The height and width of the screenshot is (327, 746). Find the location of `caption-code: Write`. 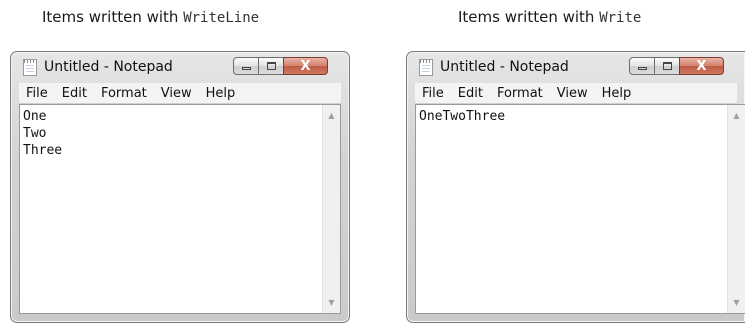

caption-code: Write is located at coordinates (620, 18).